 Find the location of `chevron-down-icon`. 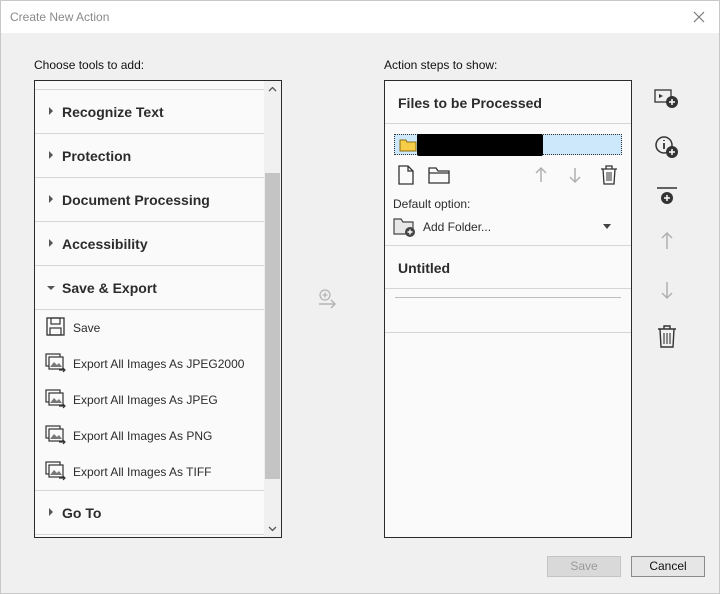

chevron-down-icon is located at coordinates (607, 226).